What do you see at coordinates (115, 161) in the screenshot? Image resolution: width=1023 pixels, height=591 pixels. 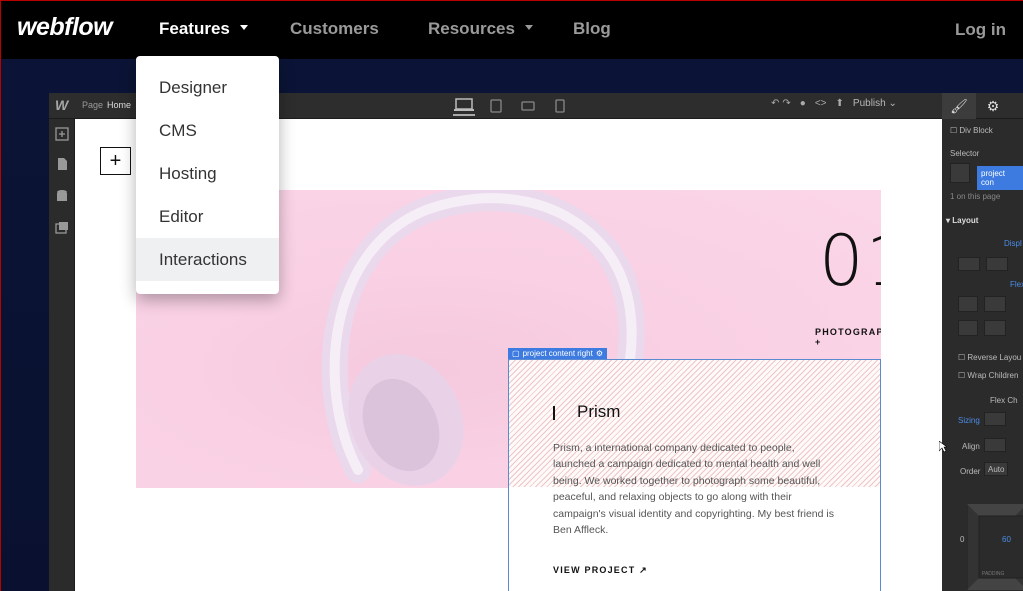 I see `plus-icon: +` at bounding box center [115, 161].